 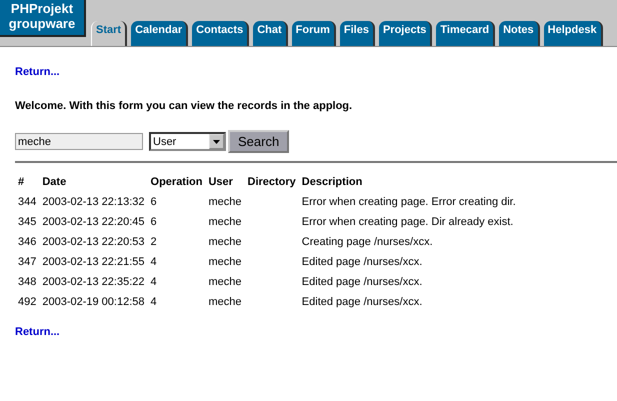 What do you see at coordinates (270, 33) in the screenshot?
I see `nav-tab: Chat` at bounding box center [270, 33].